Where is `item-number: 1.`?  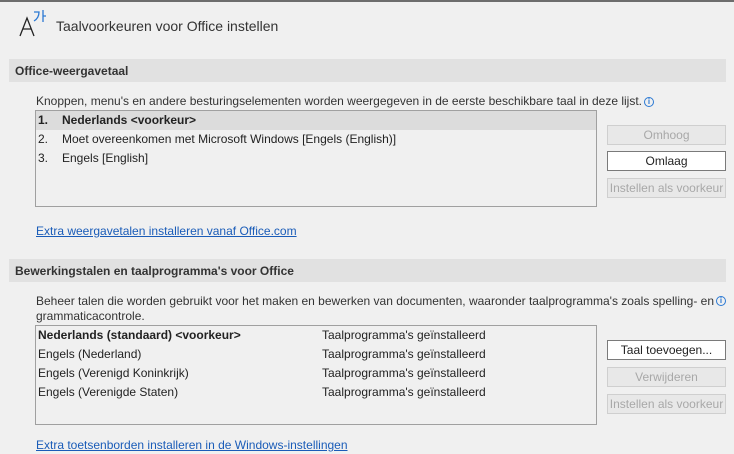 item-number: 1. is located at coordinates (43, 120).